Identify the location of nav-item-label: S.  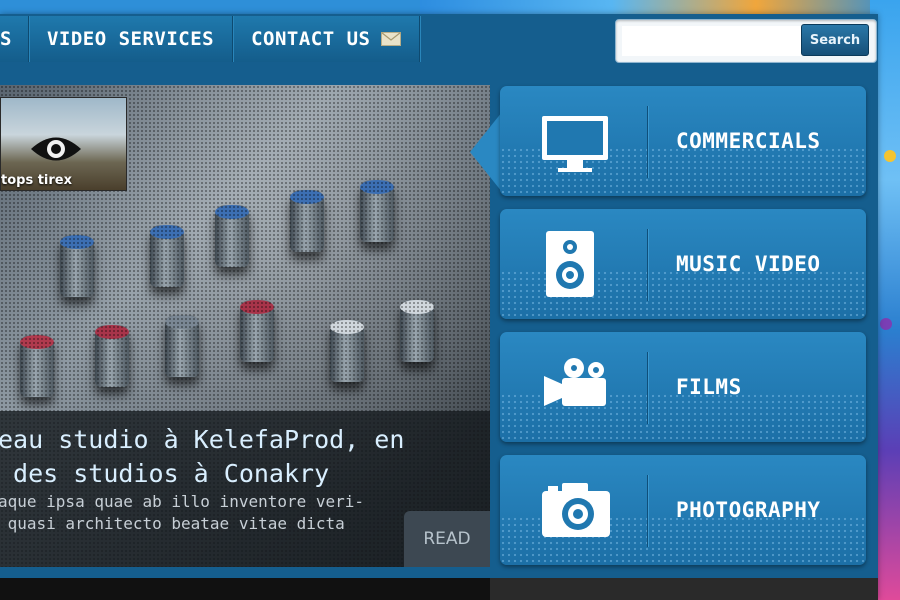
(6, 39).